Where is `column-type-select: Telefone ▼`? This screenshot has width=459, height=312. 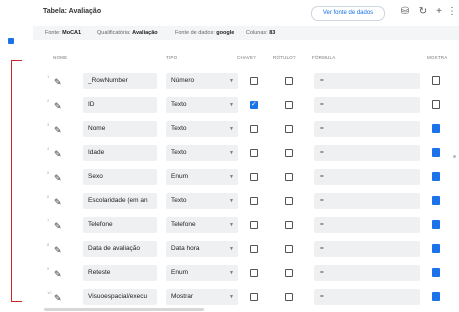
column-type-select: Telefone ▼ is located at coordinates (202, 225).